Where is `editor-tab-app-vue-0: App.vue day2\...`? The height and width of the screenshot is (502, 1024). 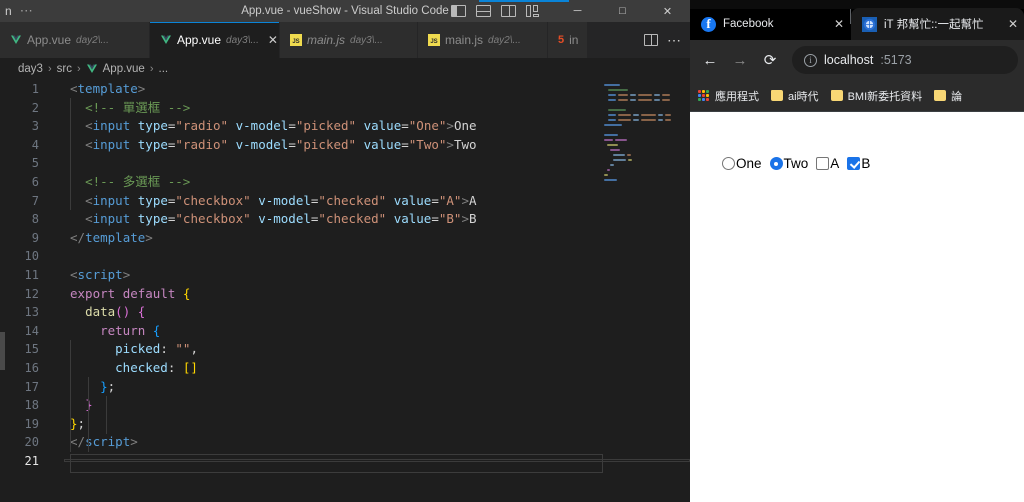 editor-tab-app-vue-0: App.vue day2\... is located at coordinates (75, 40).